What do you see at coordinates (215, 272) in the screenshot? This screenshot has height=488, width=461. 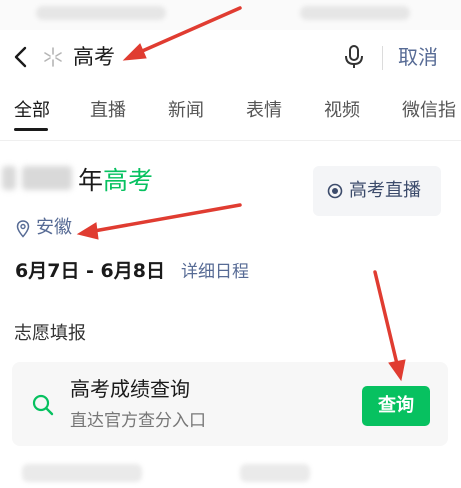 I see `schedule-link: 详细日程` at bounding box center [215, 272].